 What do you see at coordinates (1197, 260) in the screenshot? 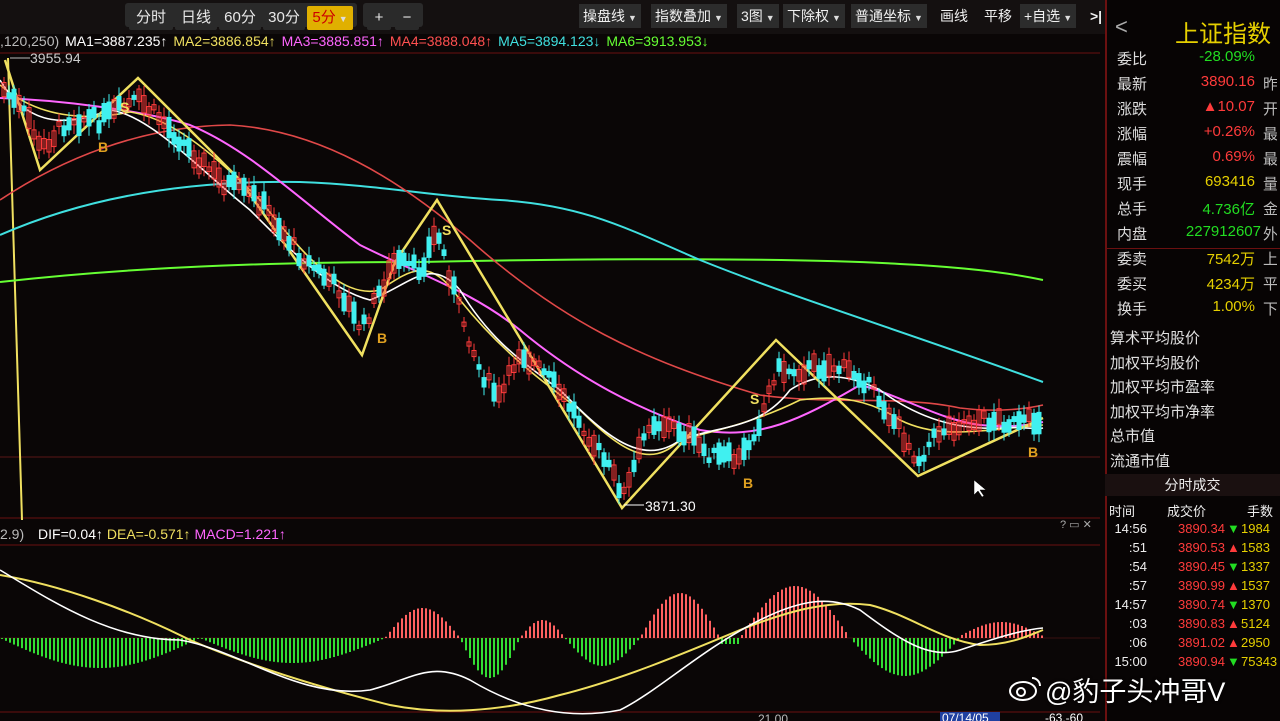
I see `quote-row: 委卖 7542万上` at bounding box center [1197, 260].